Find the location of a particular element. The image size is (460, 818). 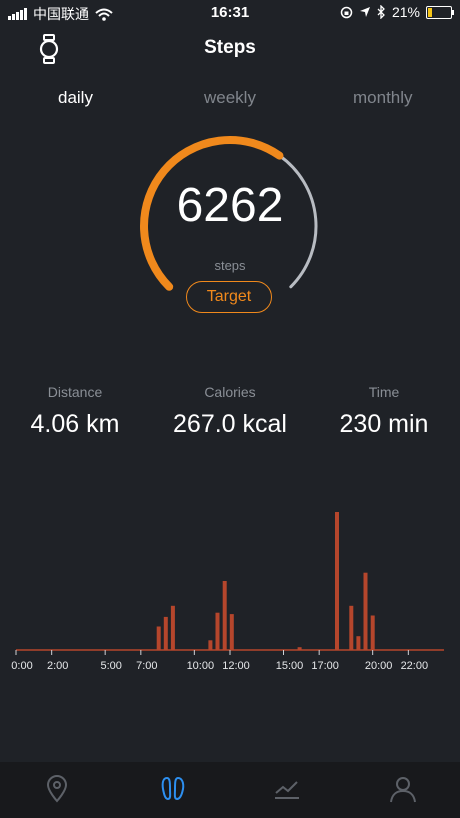

header: Steps is located at coordinates (230, 48).